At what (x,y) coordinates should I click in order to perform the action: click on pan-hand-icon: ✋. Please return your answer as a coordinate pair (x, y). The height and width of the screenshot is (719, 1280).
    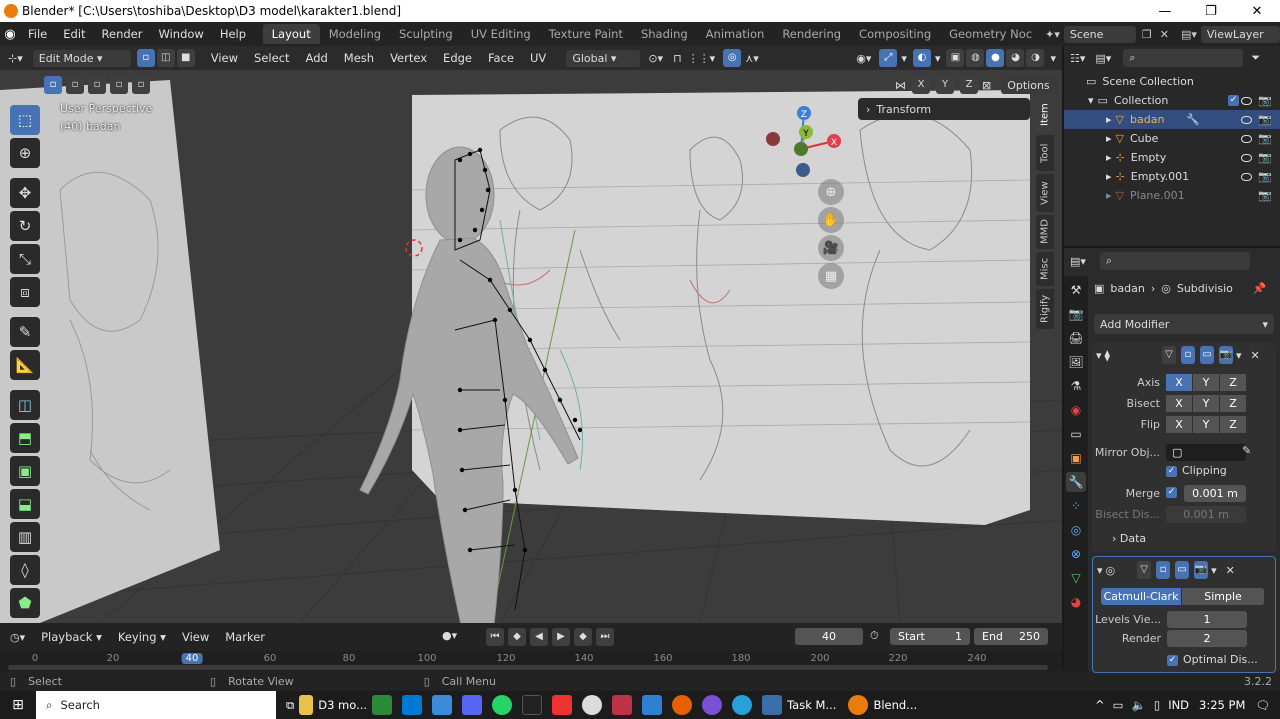
    Looking at the image, I should click on (831, 220).